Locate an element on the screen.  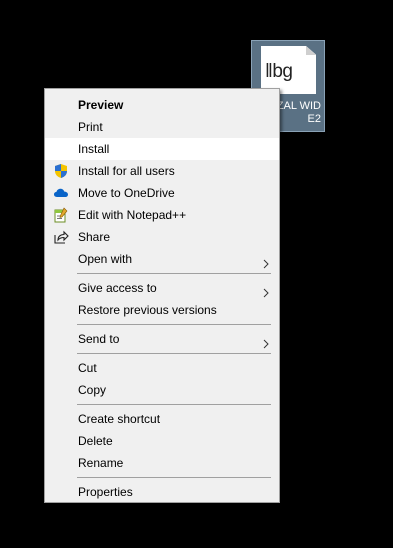
menu-item-label: Cut is located at coordinates (87, 368).